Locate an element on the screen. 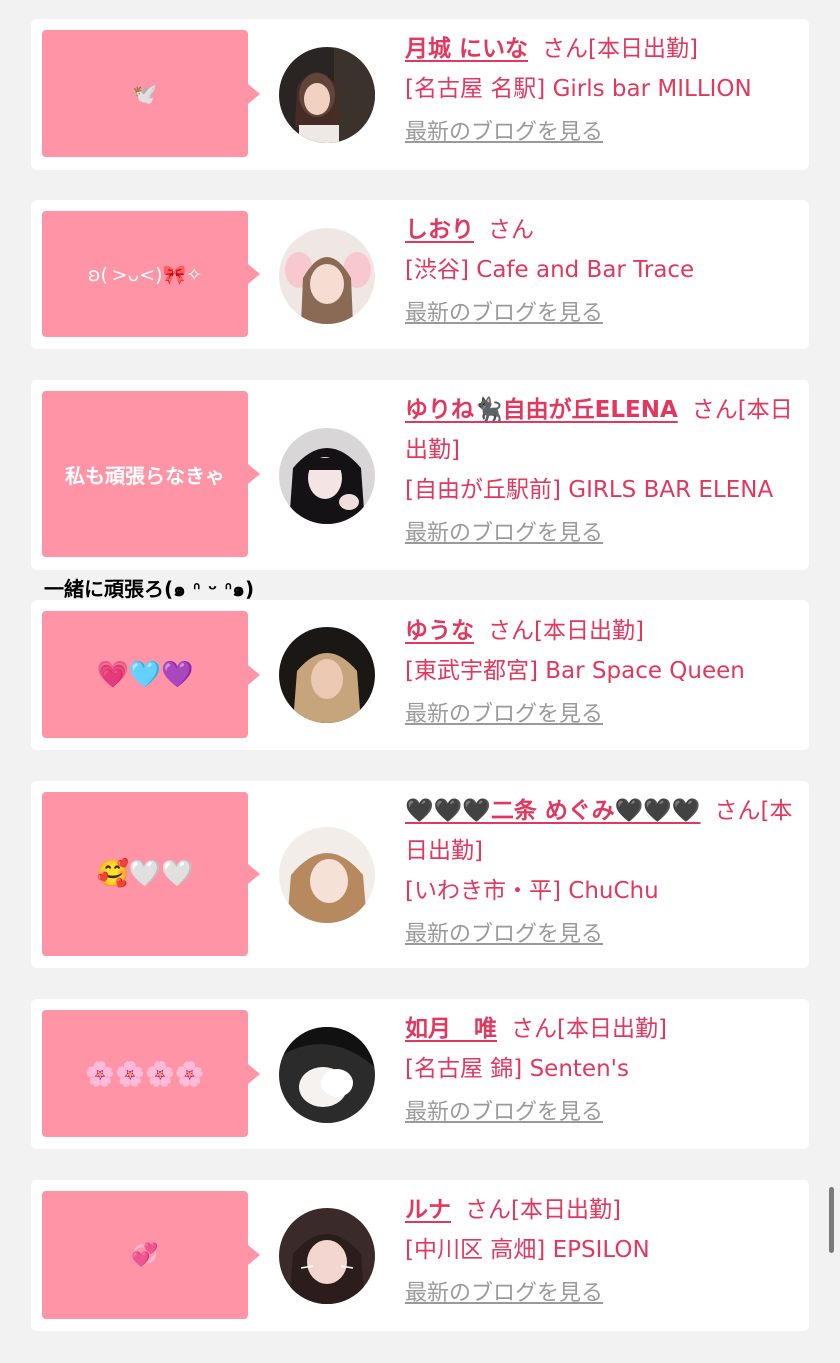 This screenshot has height=1363, width=840. comment-text: 🥰🤍🤍 is located at coordinates (145, 874).